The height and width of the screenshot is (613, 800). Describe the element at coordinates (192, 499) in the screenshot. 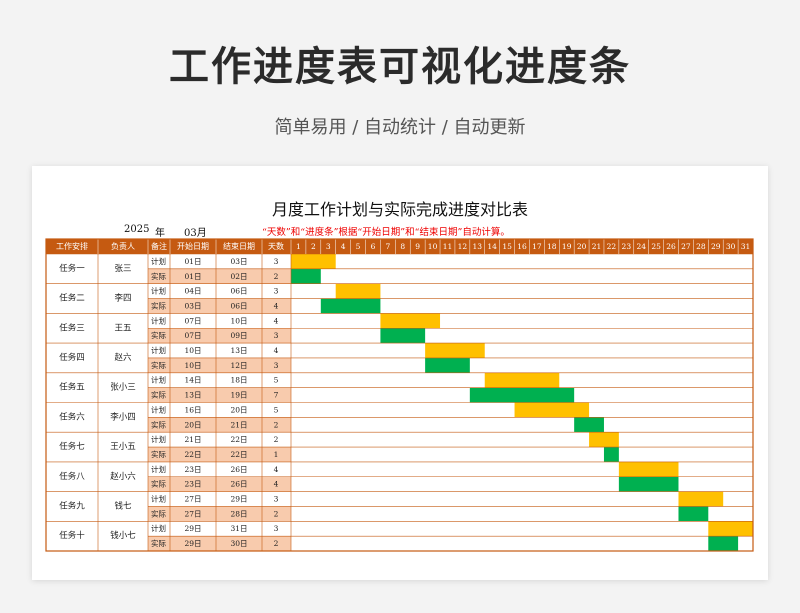

I see `plan-start-date: 27日` at that location.